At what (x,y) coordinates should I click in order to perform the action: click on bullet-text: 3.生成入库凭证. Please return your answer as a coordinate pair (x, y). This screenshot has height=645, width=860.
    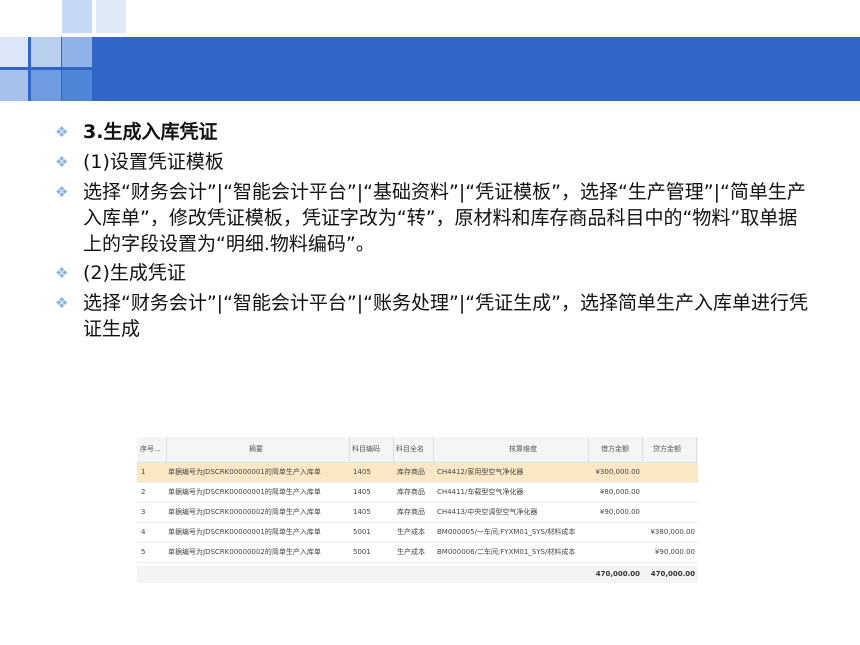
    Looking at the image, I should click on (150, 132).